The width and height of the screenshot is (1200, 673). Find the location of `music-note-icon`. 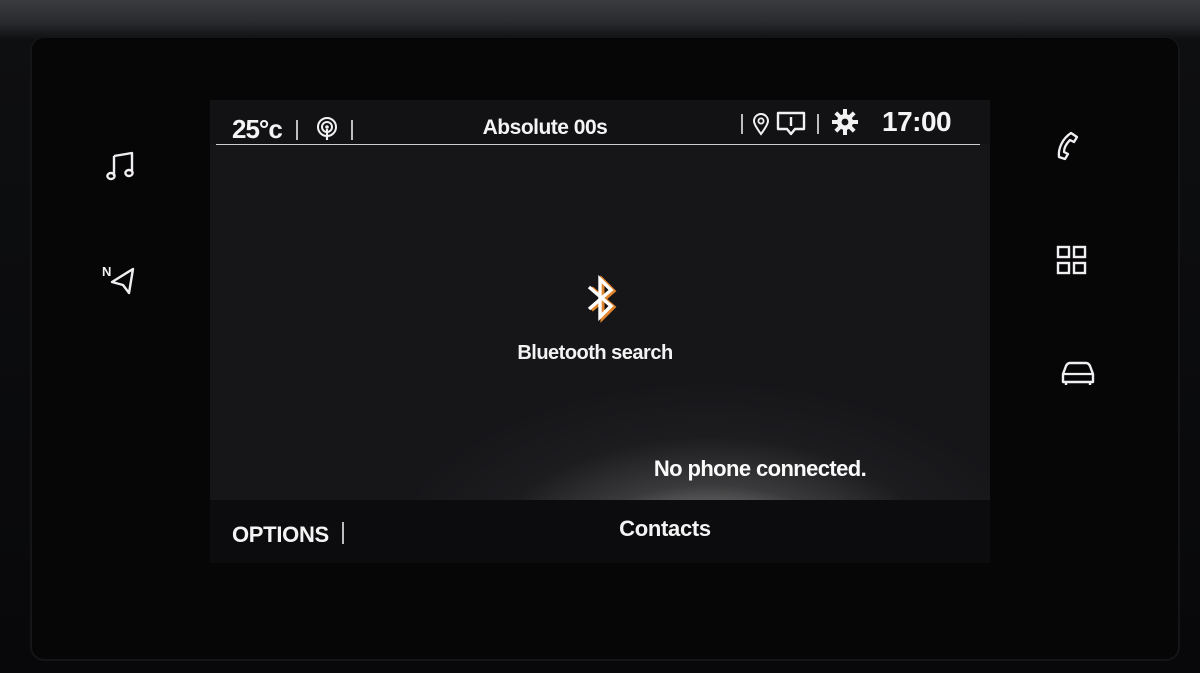

music-note-icon is located at coordinates (120, 166).